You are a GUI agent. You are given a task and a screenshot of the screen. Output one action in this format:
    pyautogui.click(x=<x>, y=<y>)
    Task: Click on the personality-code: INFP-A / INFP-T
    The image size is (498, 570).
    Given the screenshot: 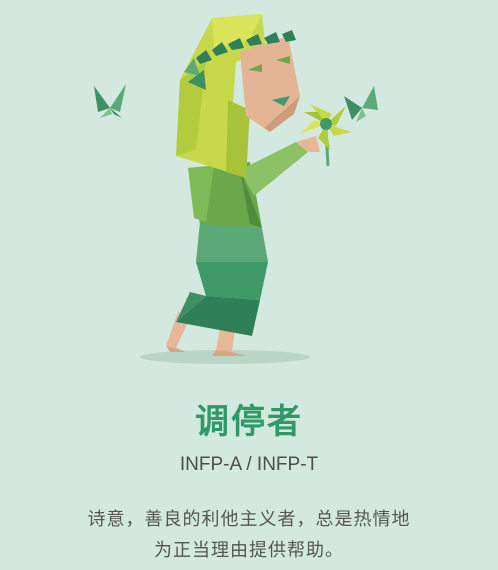 What is the action you would take?
    pyautogui.click(x=249, y=464)
    